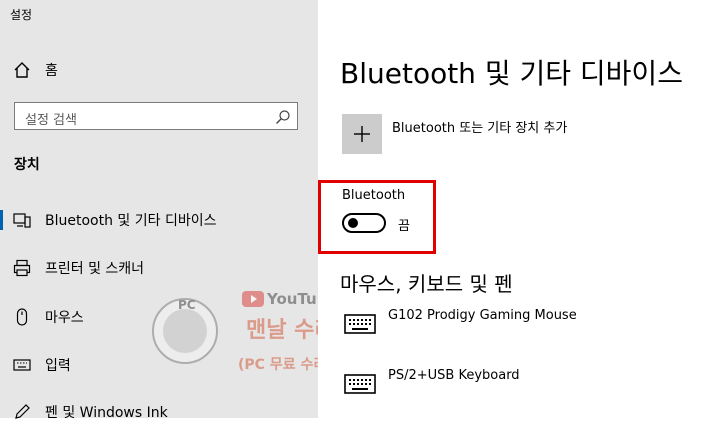 The height and width of the screenshot is (432, 712). Describe the element at coordinates (522, 328) in the screenshot. I see `device-item: G102 Prodigy Gaming Mouse` at that location.